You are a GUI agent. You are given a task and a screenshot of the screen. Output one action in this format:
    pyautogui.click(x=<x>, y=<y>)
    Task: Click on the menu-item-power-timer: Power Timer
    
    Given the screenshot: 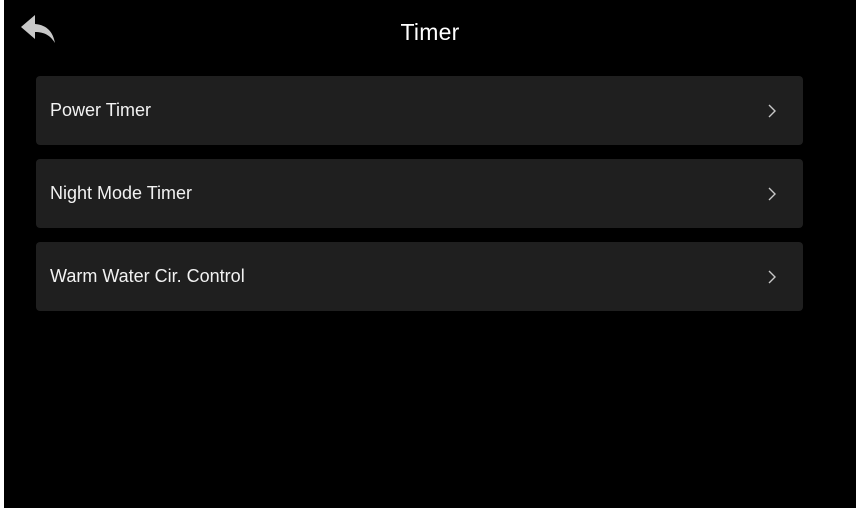 What is the action you would take?
    pyautogui.click(x=419, y=110)
    